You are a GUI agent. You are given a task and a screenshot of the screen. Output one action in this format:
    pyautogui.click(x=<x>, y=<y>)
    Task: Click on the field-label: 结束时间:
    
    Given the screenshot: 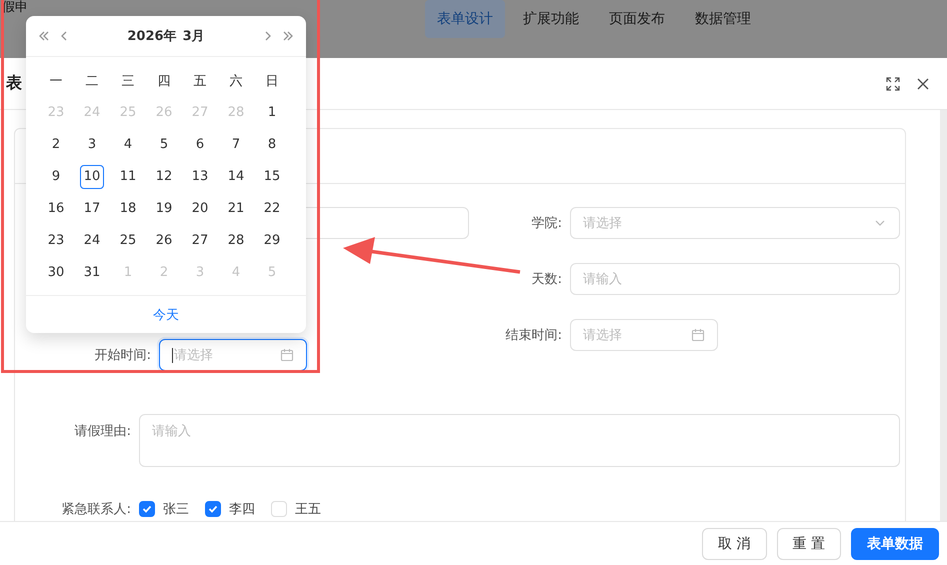 What is the action you would take?
    pyautogui.click(x=534, y=335)
    